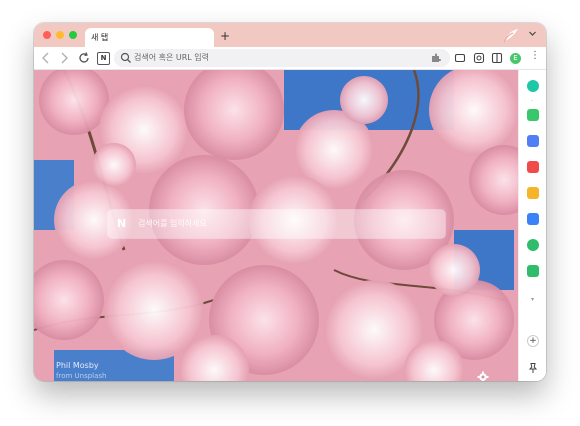 The width and height of the screenshot is (580, 426). I want to click on sidebar-add-button: +, so click(533, 341).